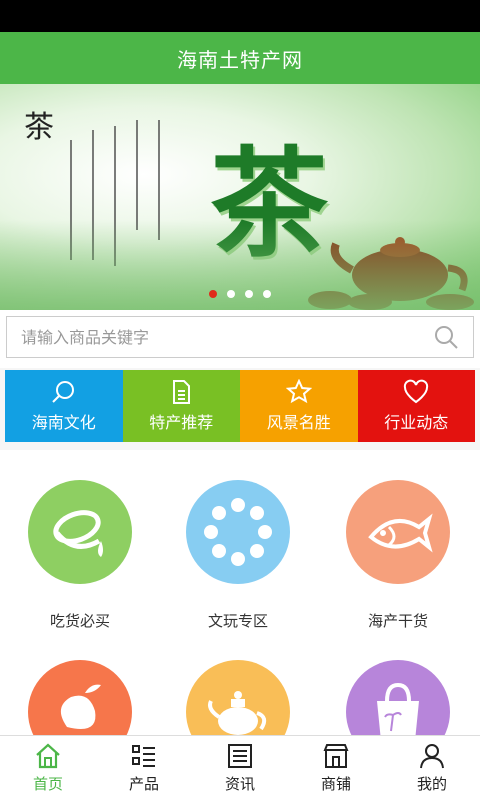 This screenshot has height=800, width=480. I want to click on grid-item-snacks: 吃货必买, so click(80, 555).